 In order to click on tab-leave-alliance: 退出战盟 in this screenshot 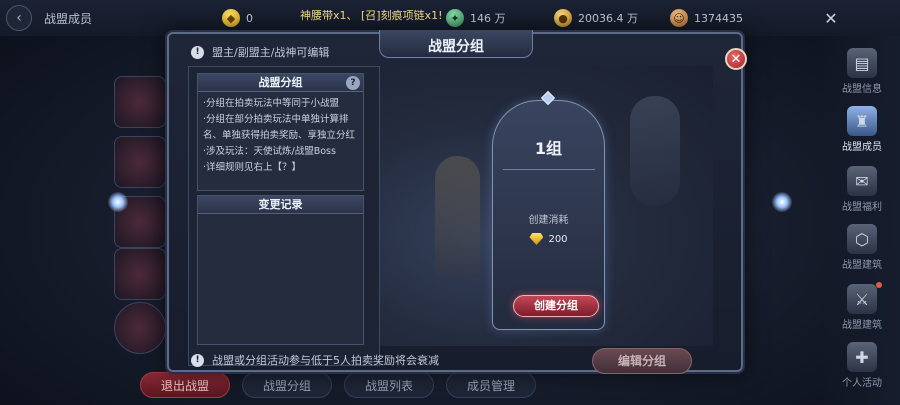, I will do `click(185, 385)`.